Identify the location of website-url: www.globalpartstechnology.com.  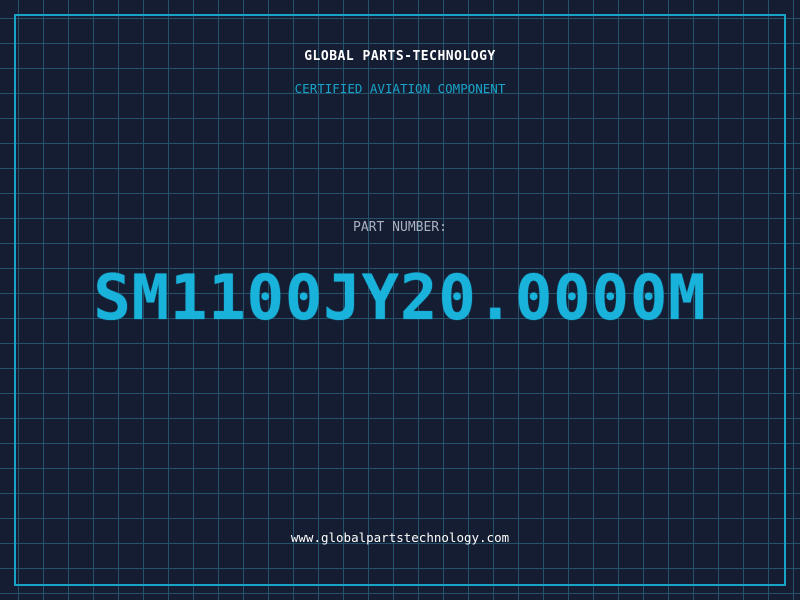
(400, 537).